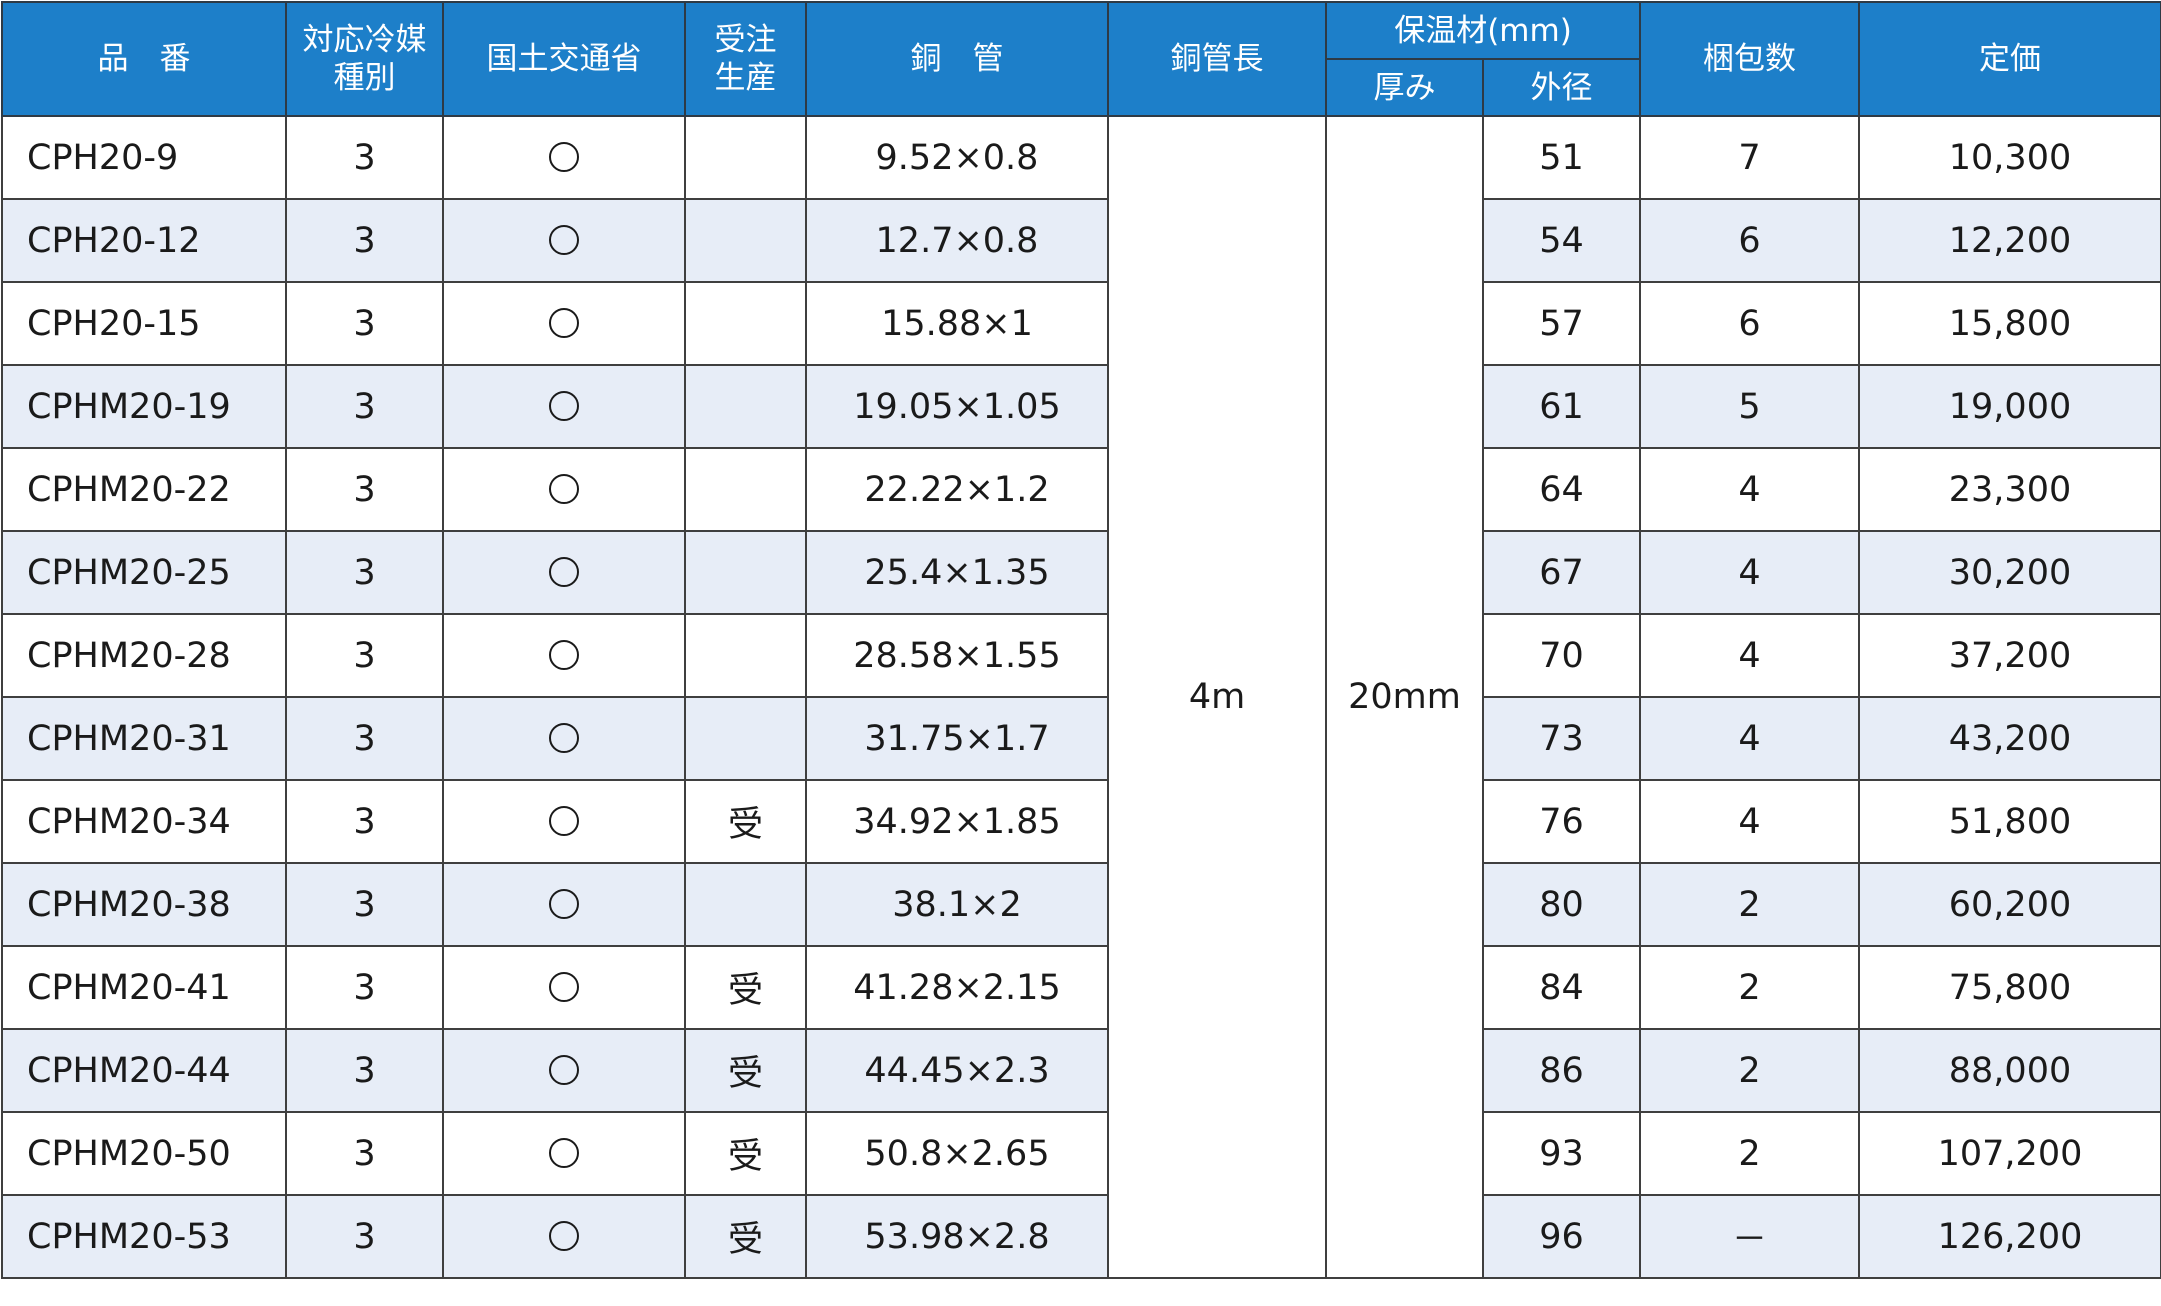 This screenshot has width=2161, height=1306. Describe the element at coordinates (957, 987) in the screenshot. I see `copper-pipe-size-cell: 41.28×2.15` at that location.